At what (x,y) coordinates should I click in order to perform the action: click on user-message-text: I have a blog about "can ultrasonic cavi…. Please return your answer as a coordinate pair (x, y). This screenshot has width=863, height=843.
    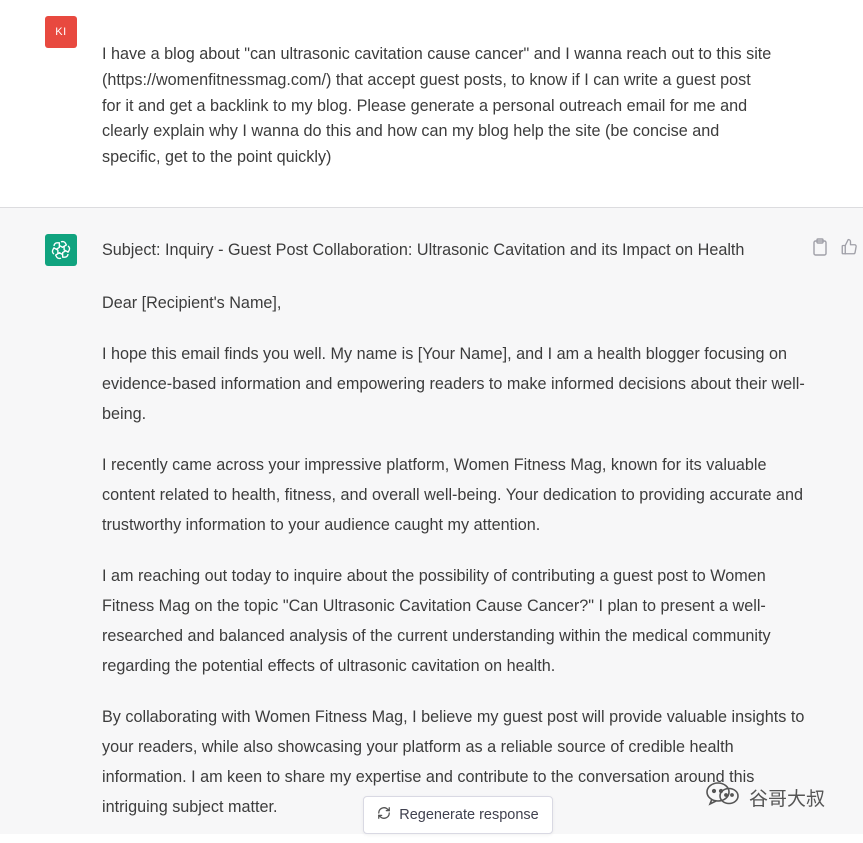
    Looking at the image, I should click on (437, 106).